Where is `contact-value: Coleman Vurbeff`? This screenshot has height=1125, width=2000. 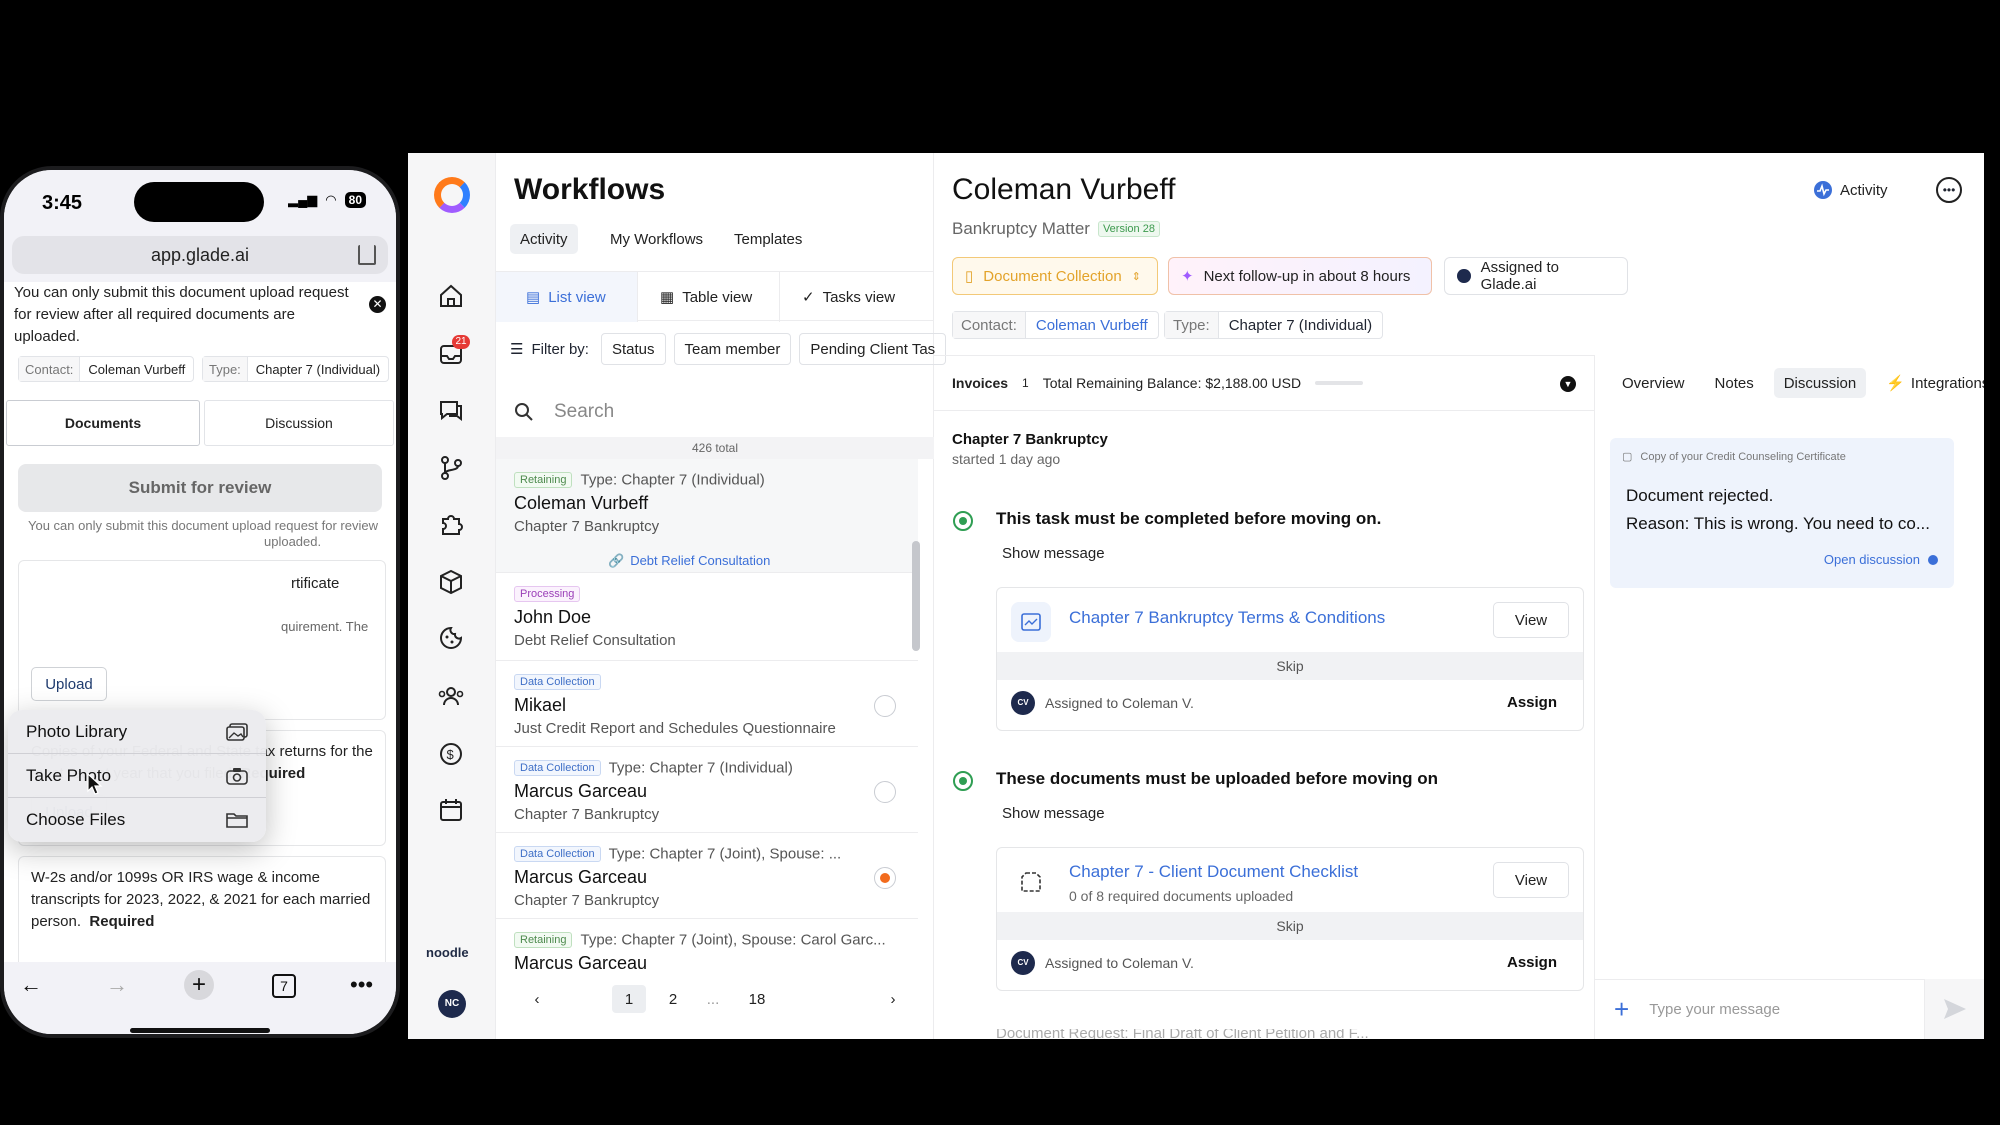
contact-value: Coleman Vurbeff is located at coordinates (136, 369).